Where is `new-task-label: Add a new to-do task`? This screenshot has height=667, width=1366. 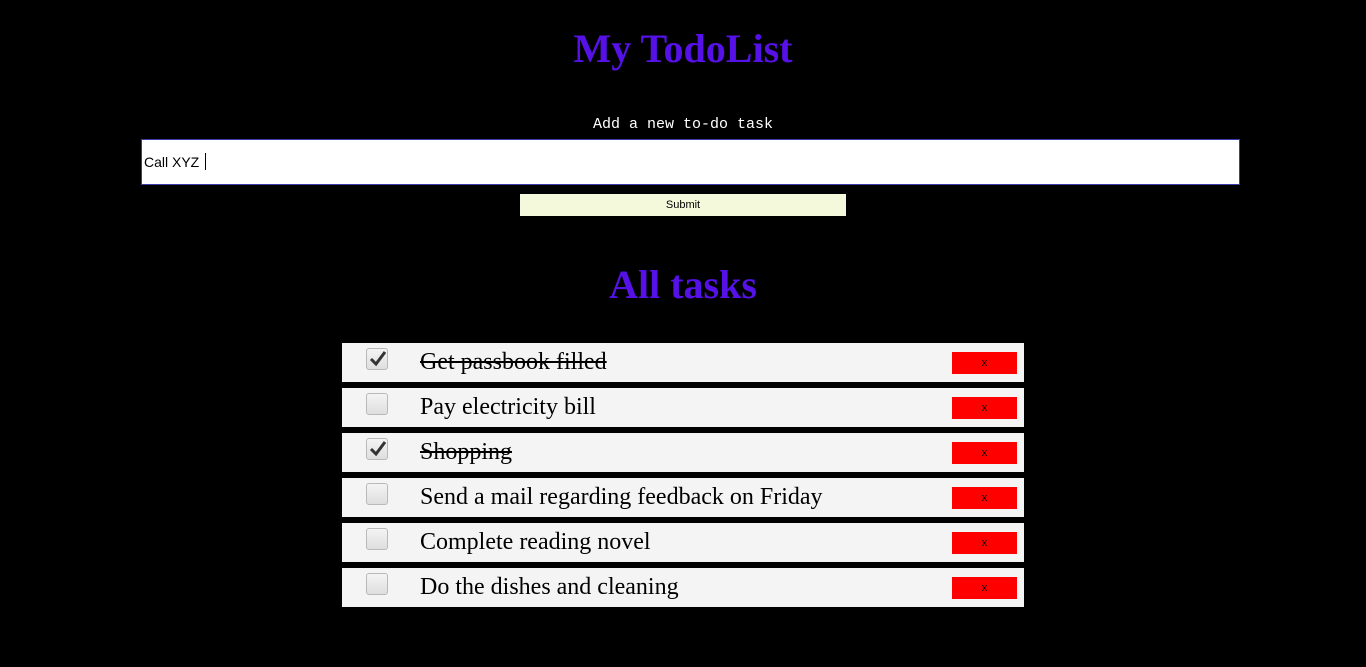 new-task-label: Add a new to-do task is located at coordinates (683, 124).